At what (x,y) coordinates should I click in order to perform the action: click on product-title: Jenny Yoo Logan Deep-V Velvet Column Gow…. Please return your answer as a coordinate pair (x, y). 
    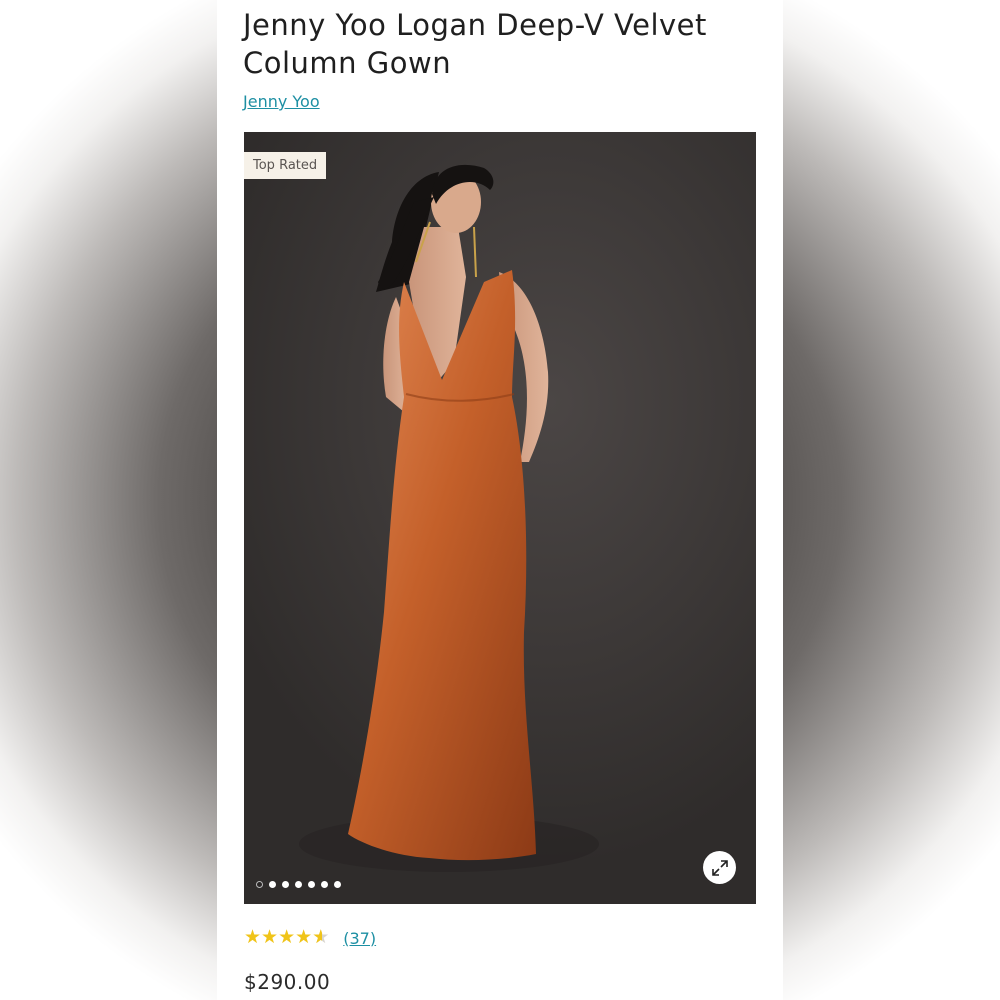
    Looking at the image, I should click on (475, 44).